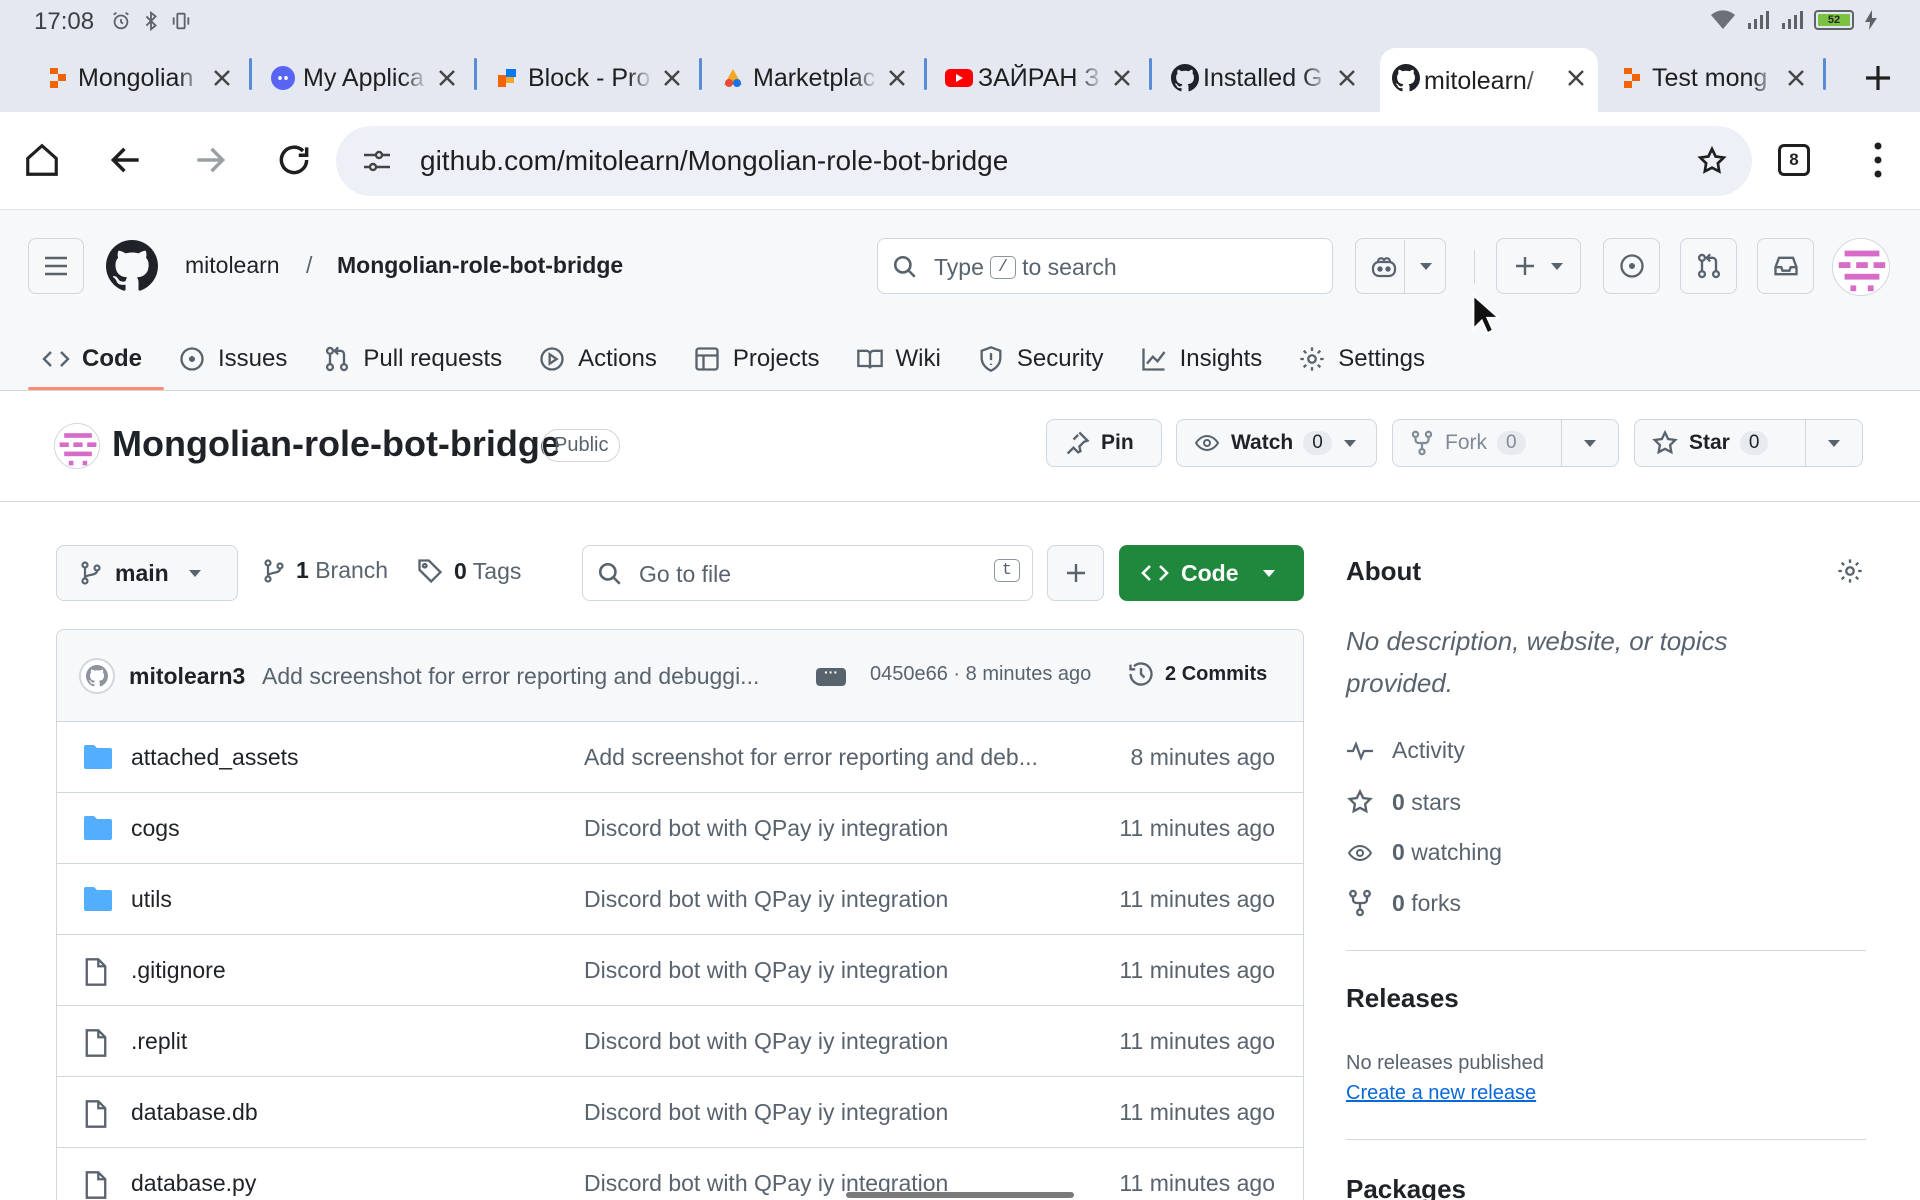  Describe the element at coordinates (1424, 852) in the screenshot. I see `watchers-link: 0 watching` at that location.